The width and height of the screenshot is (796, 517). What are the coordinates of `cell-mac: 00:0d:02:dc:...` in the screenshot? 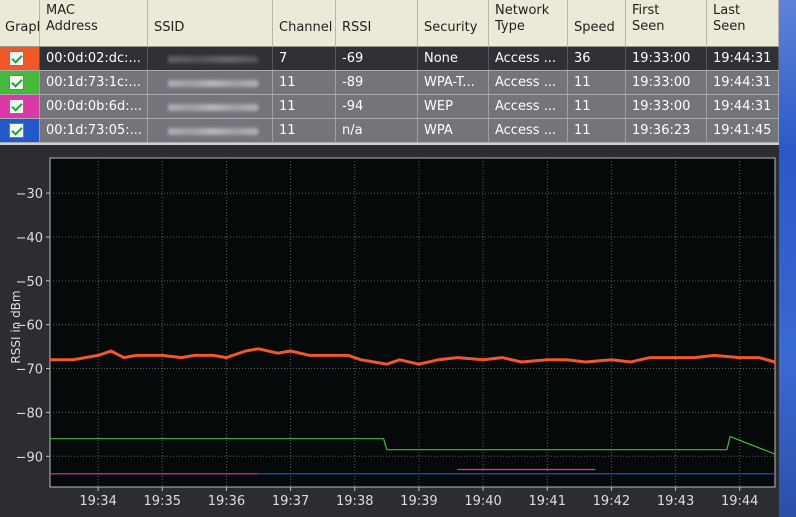 It's located at (94, 58).